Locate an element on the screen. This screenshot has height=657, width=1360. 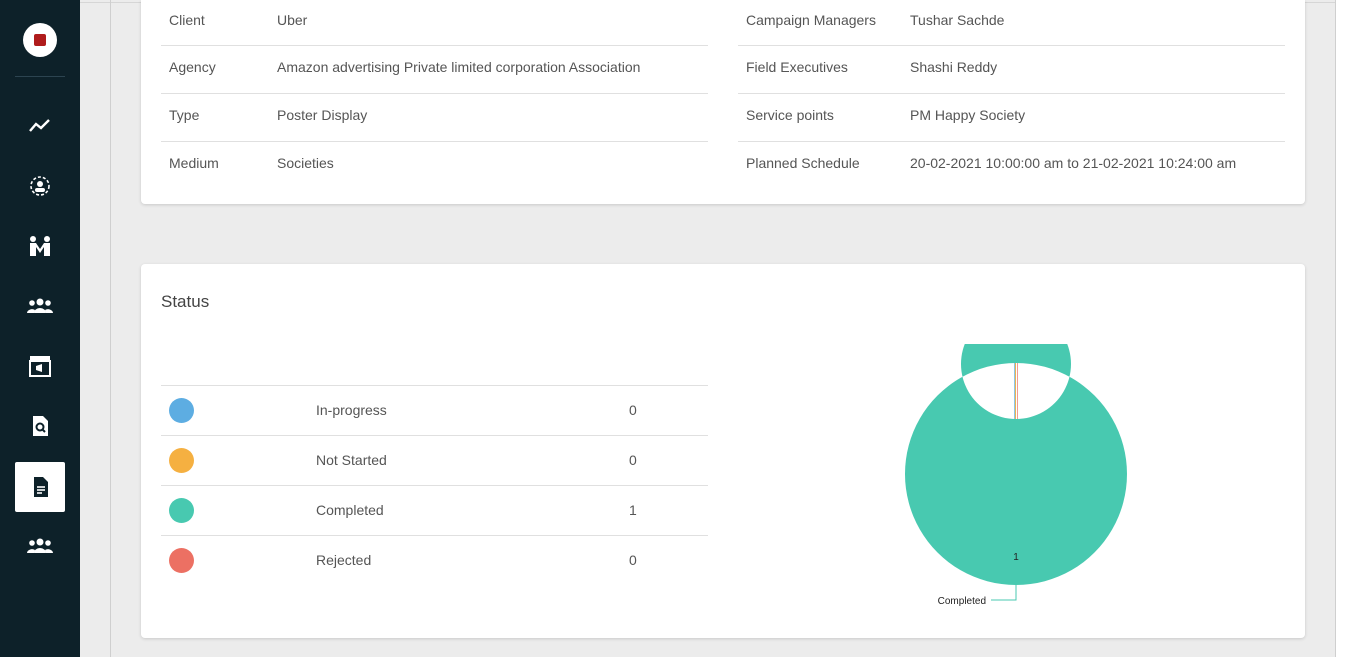
chart-data-label: 1 is located at coordinates (1016, 557).